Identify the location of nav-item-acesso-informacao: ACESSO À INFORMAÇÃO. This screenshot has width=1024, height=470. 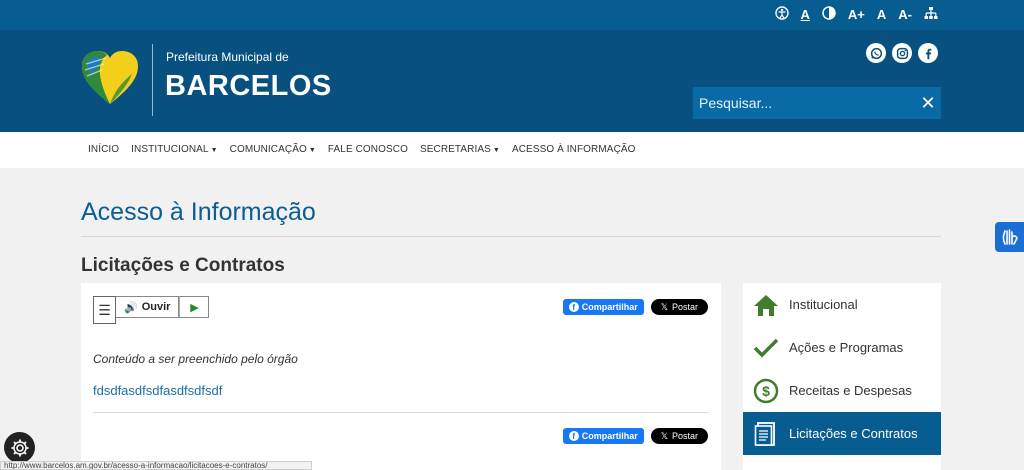
(574, 149).